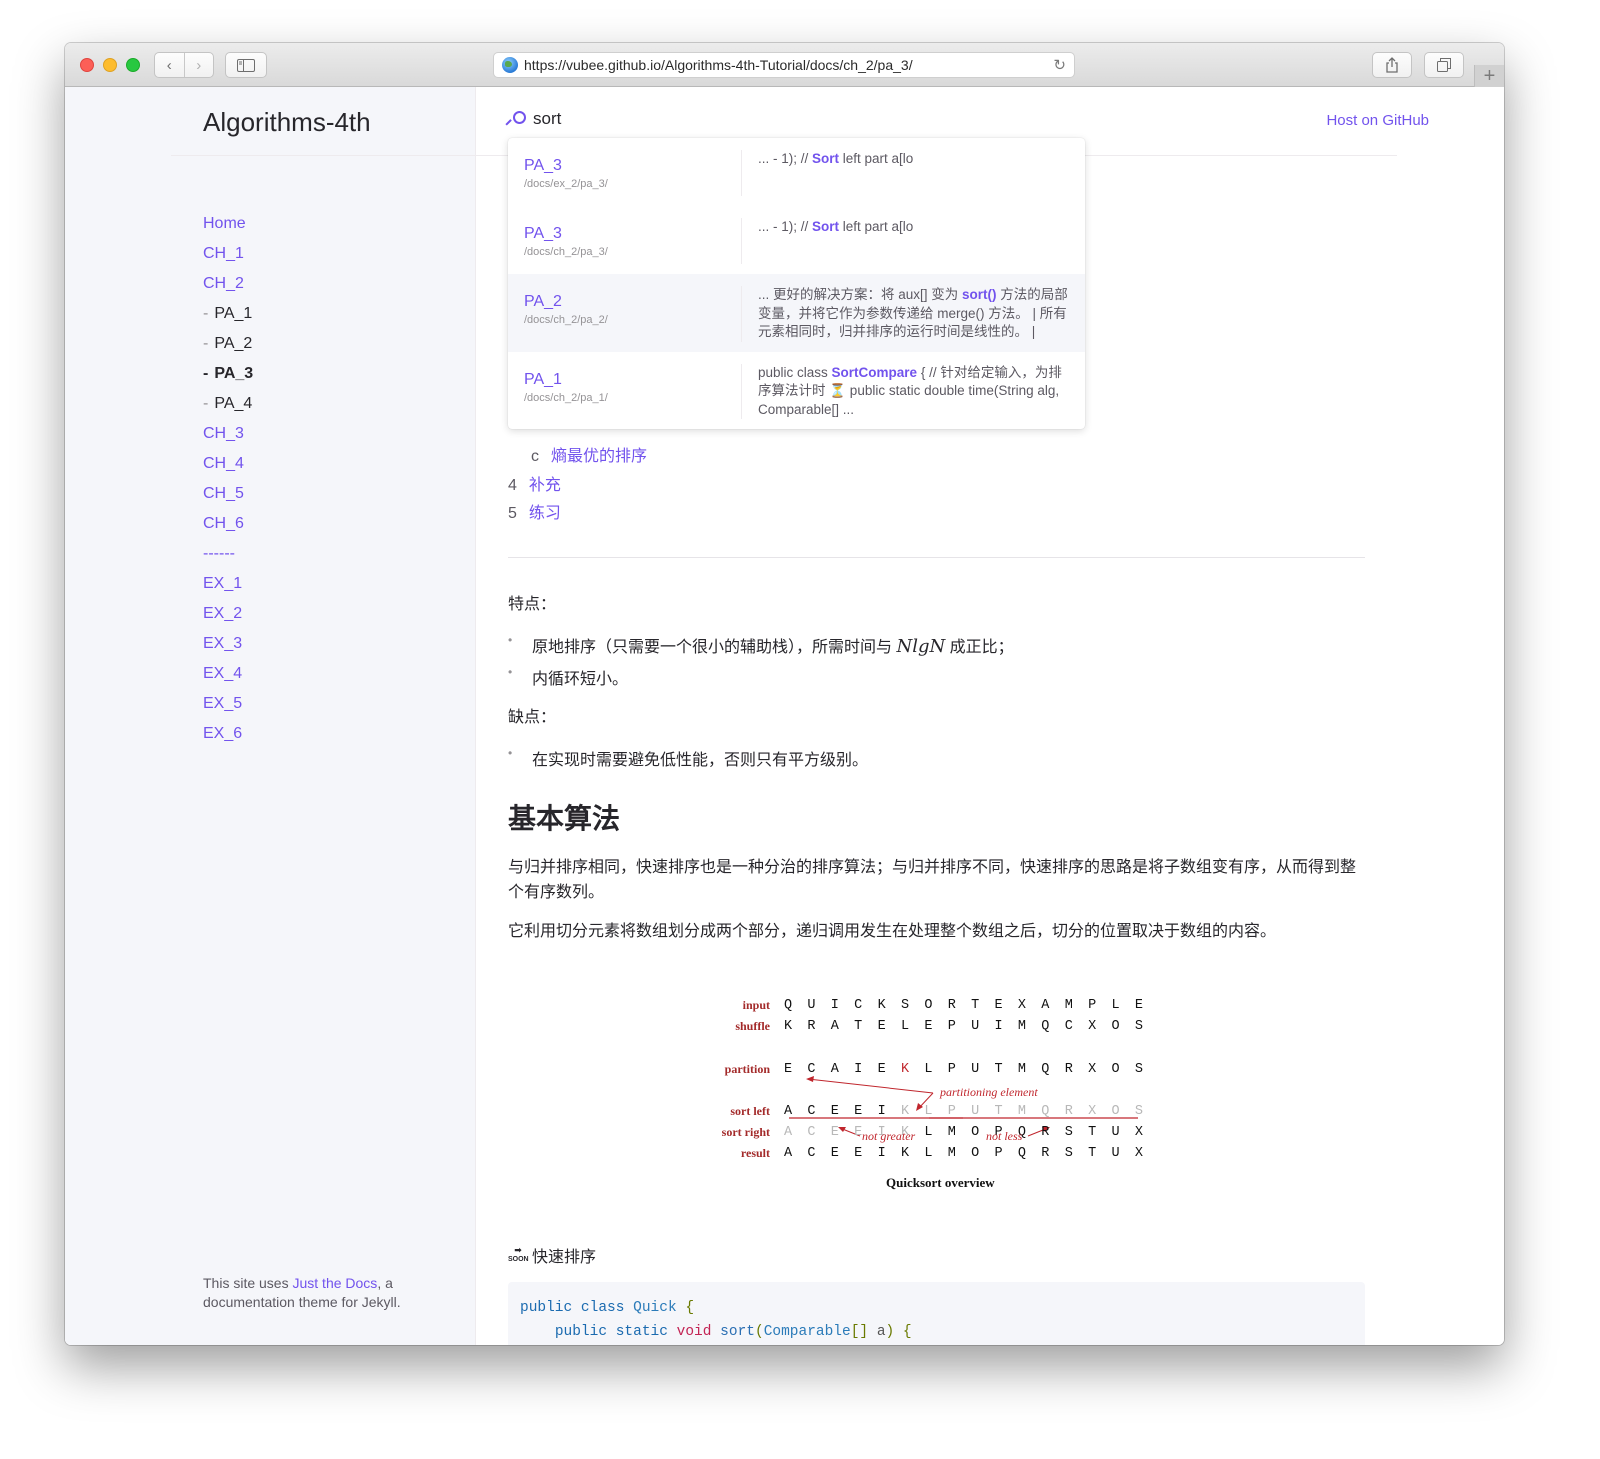 The width and height of the screenshot is (1600, 1459). Describe the element at coordinates (564, 818) in the screenshot. I see `section-heading: 基本算法` at that location.